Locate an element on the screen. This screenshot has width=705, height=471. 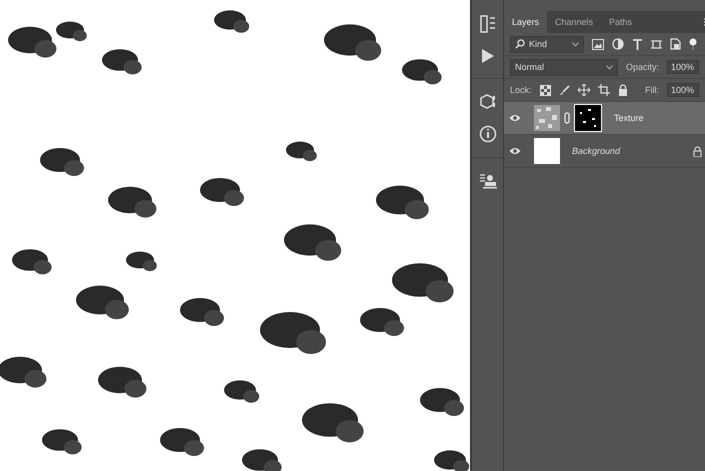
layer-name: Texture is located at coordinates (659, 118).